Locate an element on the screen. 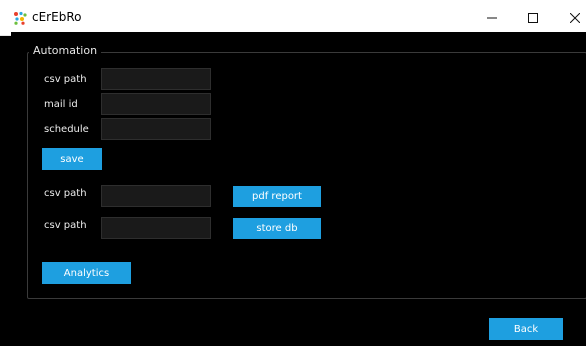  maximize-button is located at coordinates (533, 18).